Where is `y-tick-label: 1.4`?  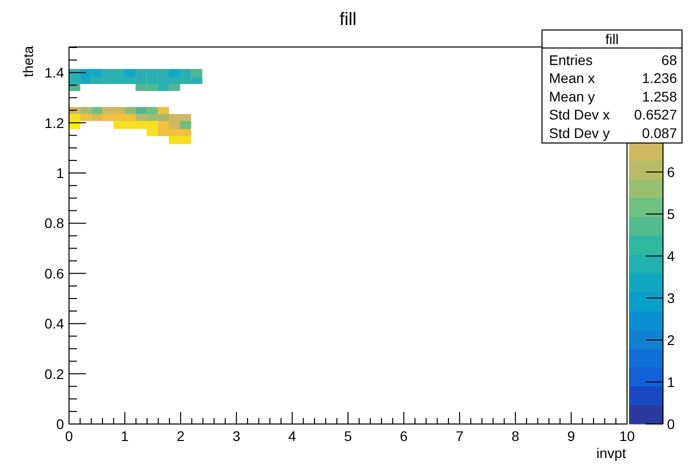 y-tick-label: 1.4 is located at coordinates (54, 72).